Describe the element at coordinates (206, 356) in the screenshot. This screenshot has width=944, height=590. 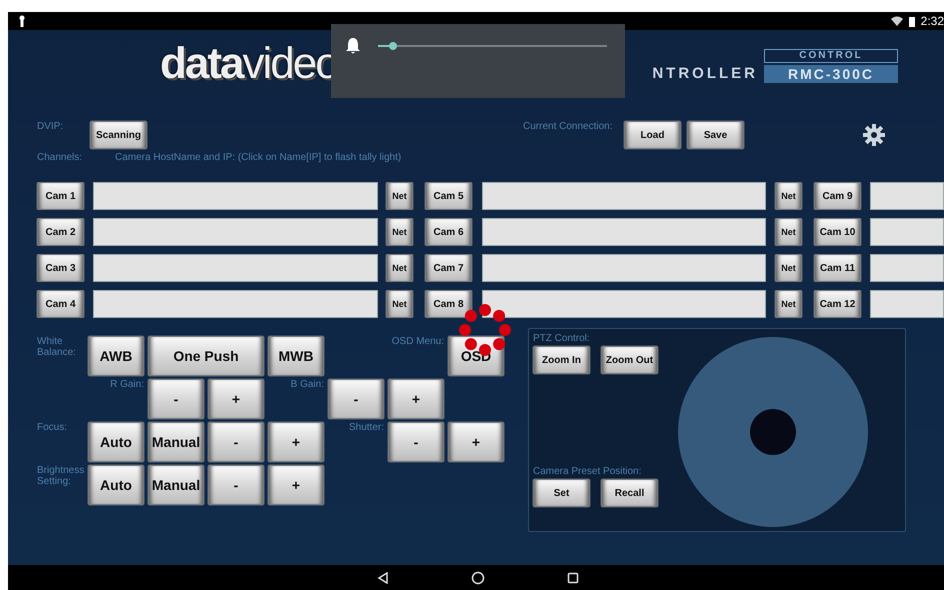
I see `button: One Push` at that location.